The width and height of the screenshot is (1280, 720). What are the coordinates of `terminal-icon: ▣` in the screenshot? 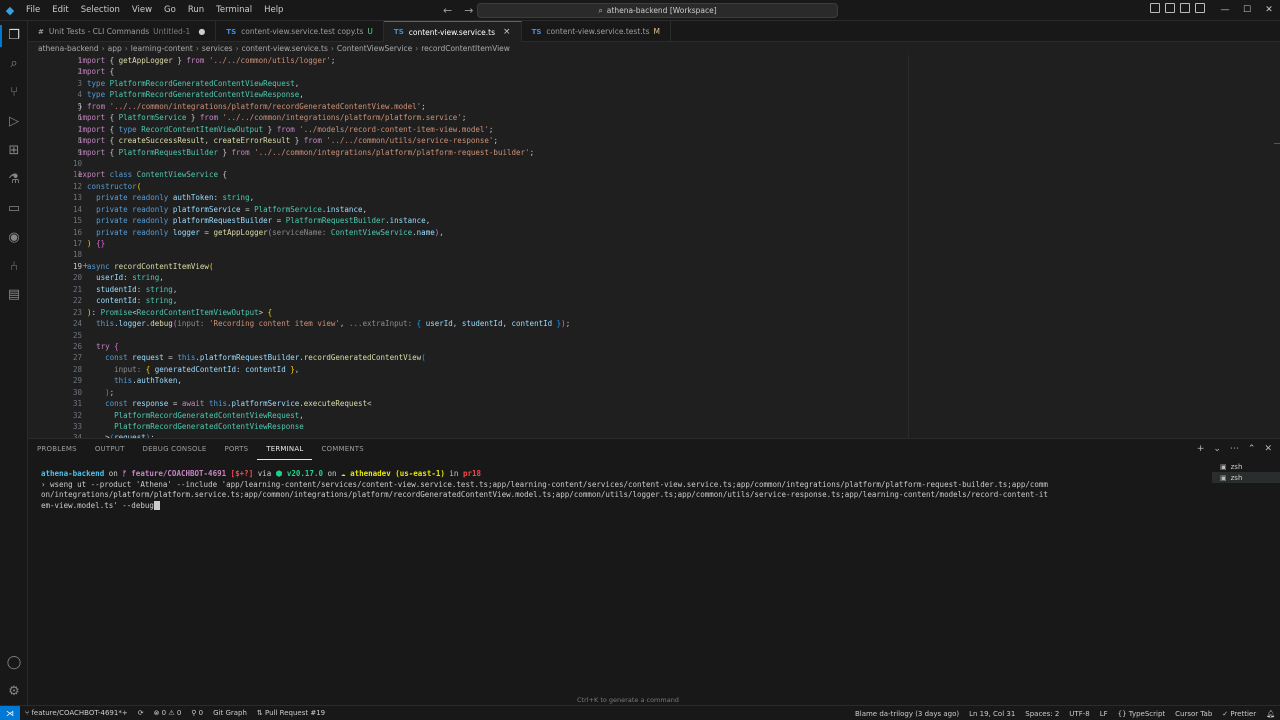 It's located at (1223, 477).